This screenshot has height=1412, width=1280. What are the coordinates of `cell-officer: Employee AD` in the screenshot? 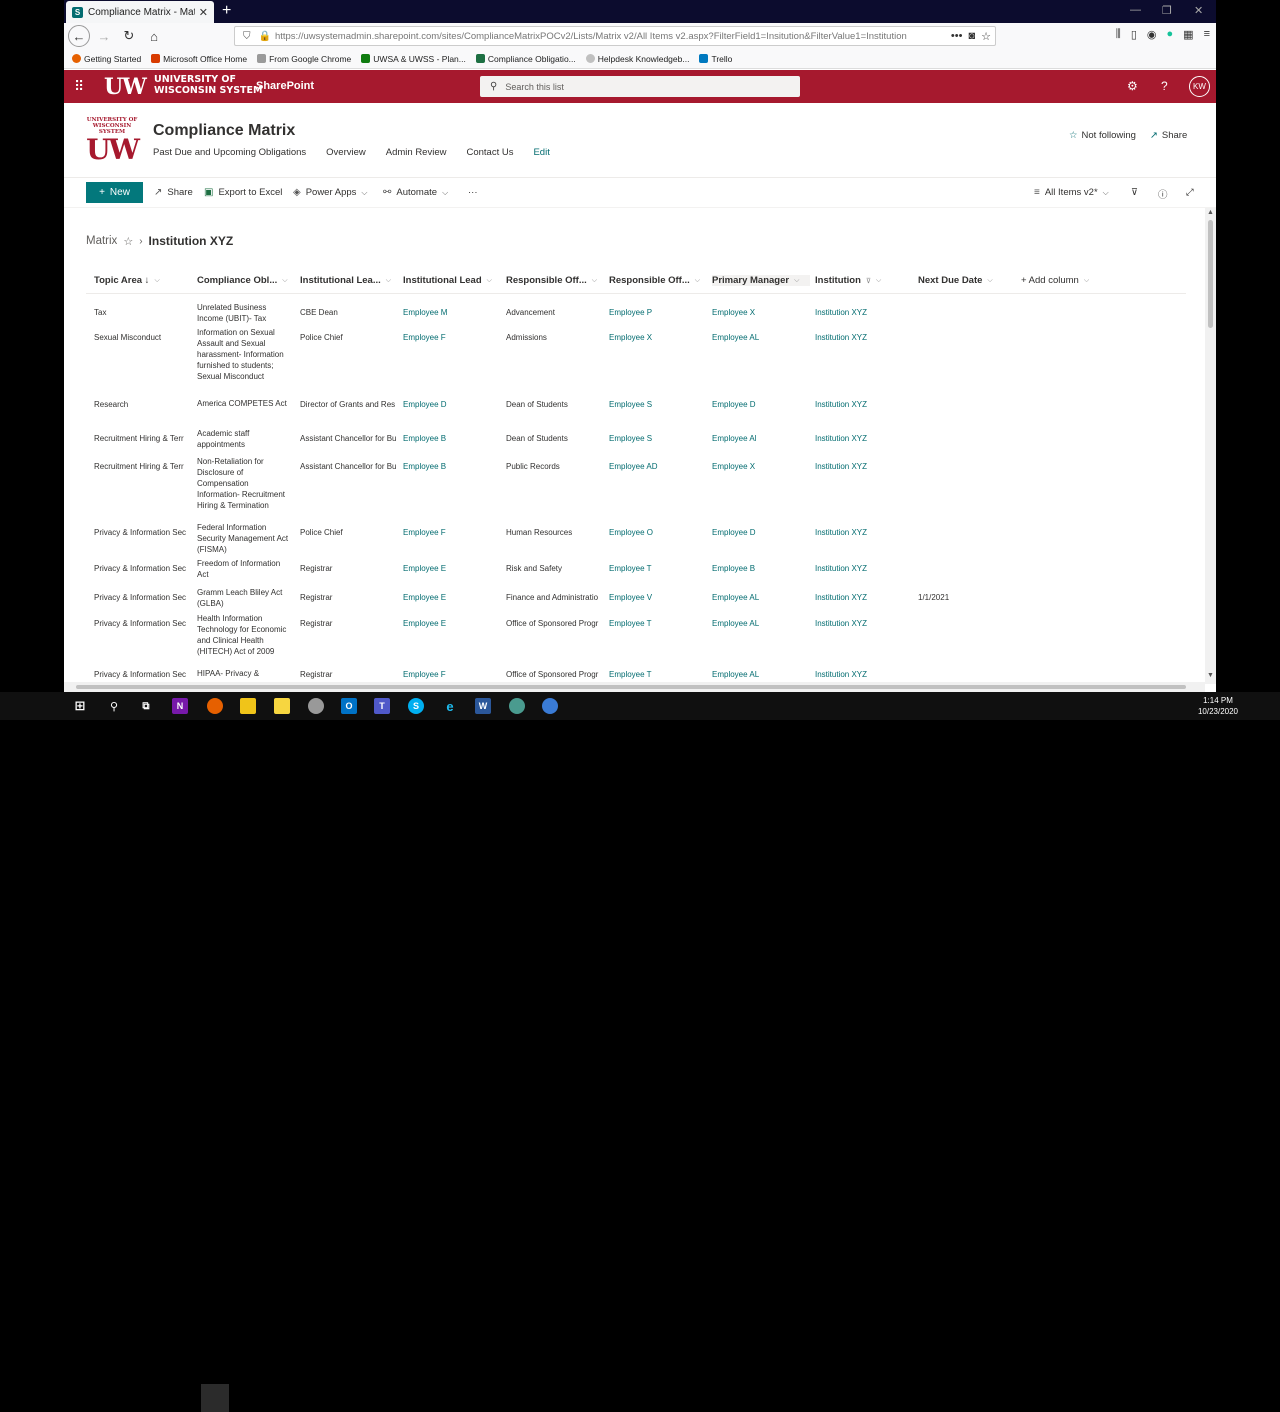 It's located at (657, 466).